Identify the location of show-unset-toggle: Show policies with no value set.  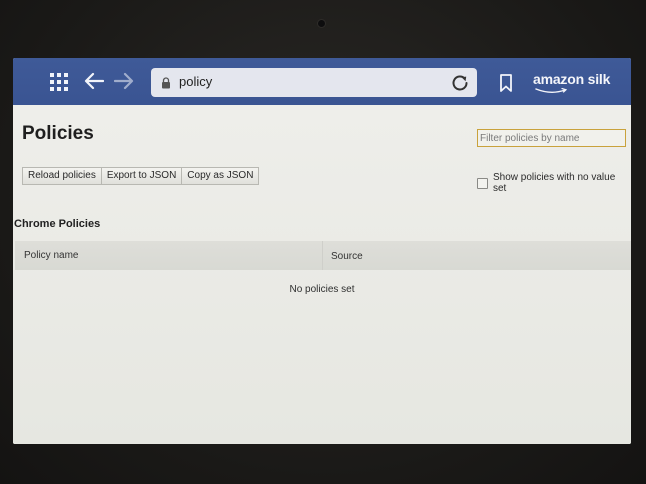
(554, 183).